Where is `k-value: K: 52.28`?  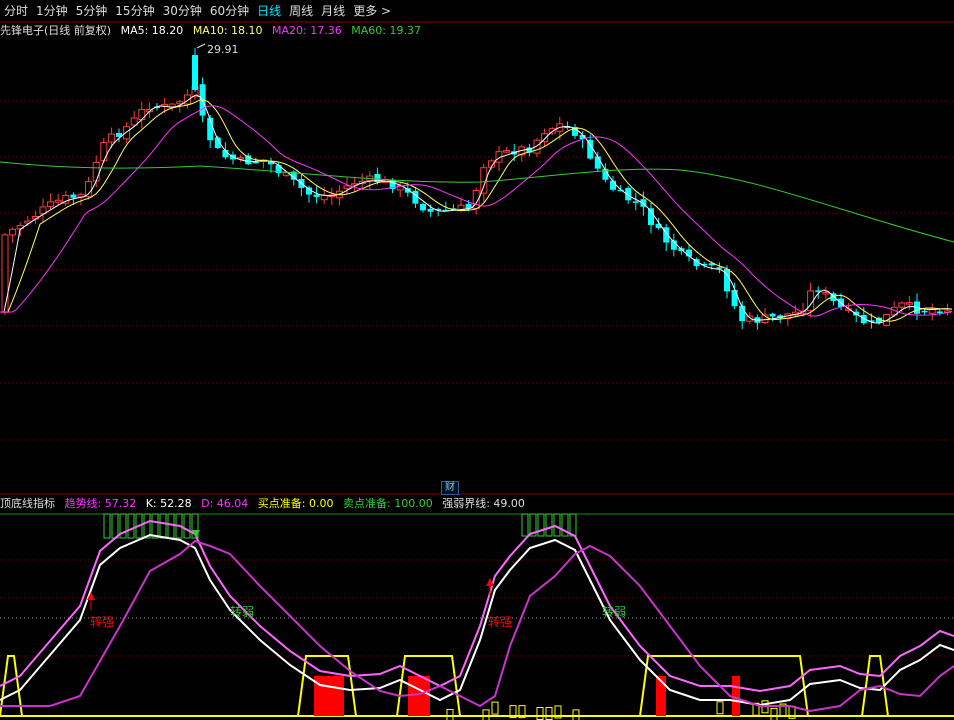
k-value: K: 52.28 is located at coordinates (168, 503).